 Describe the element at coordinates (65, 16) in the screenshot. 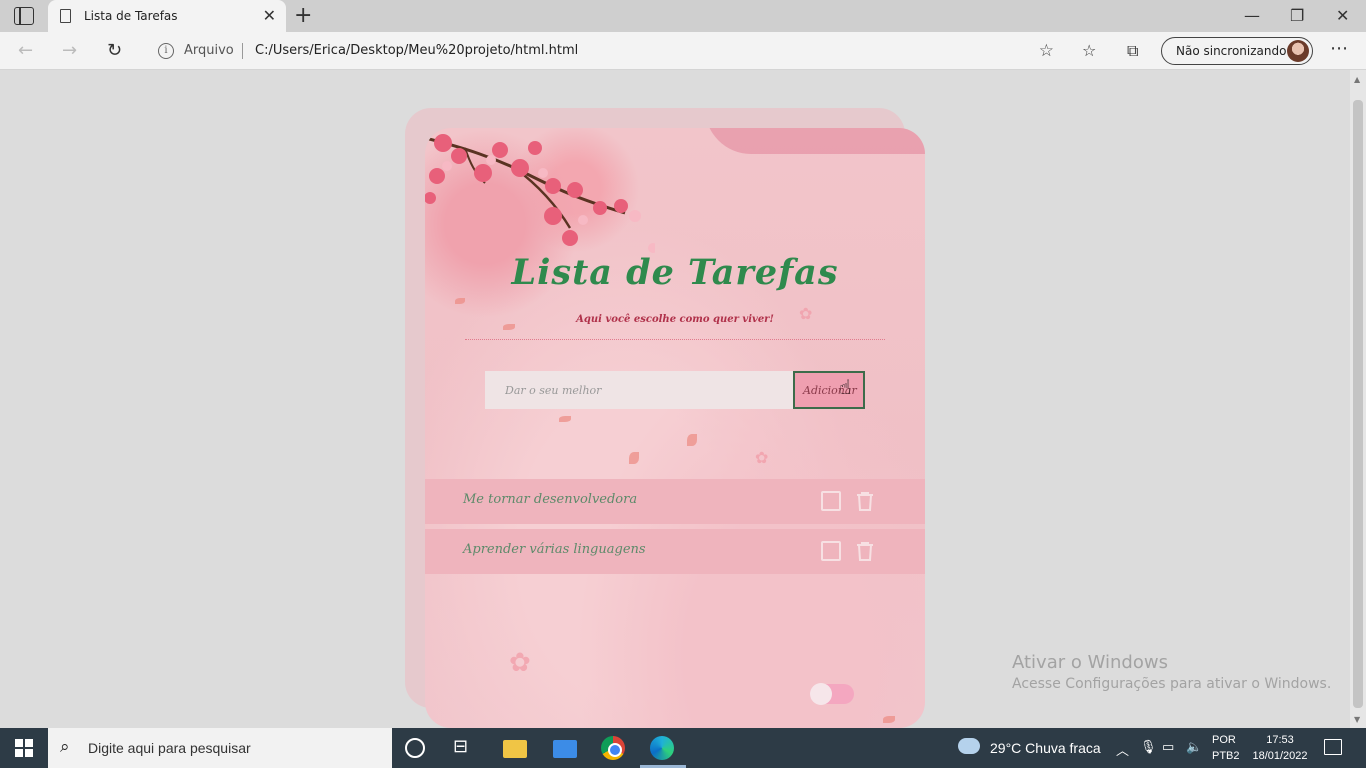

I see `page-icon` at that location.